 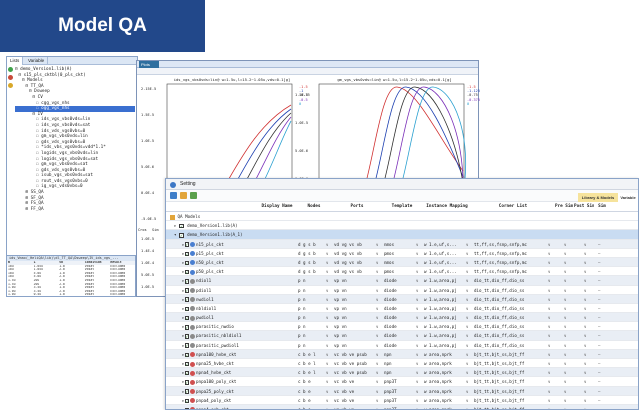 What do you see at coordinates (445, 290) in the screenshot?
I see `cell-inst: w 1.w,area,pj` at bounding box center [445, 290].